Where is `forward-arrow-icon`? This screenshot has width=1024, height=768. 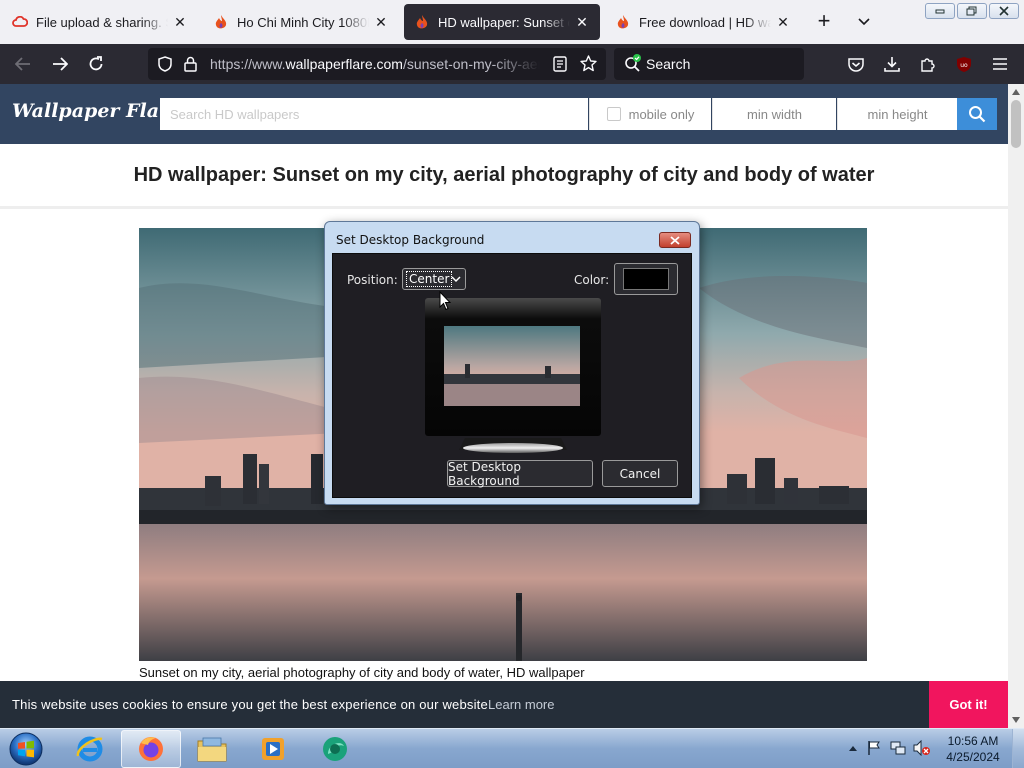
forward-arrow-icon is located at coordinates (60, 64).